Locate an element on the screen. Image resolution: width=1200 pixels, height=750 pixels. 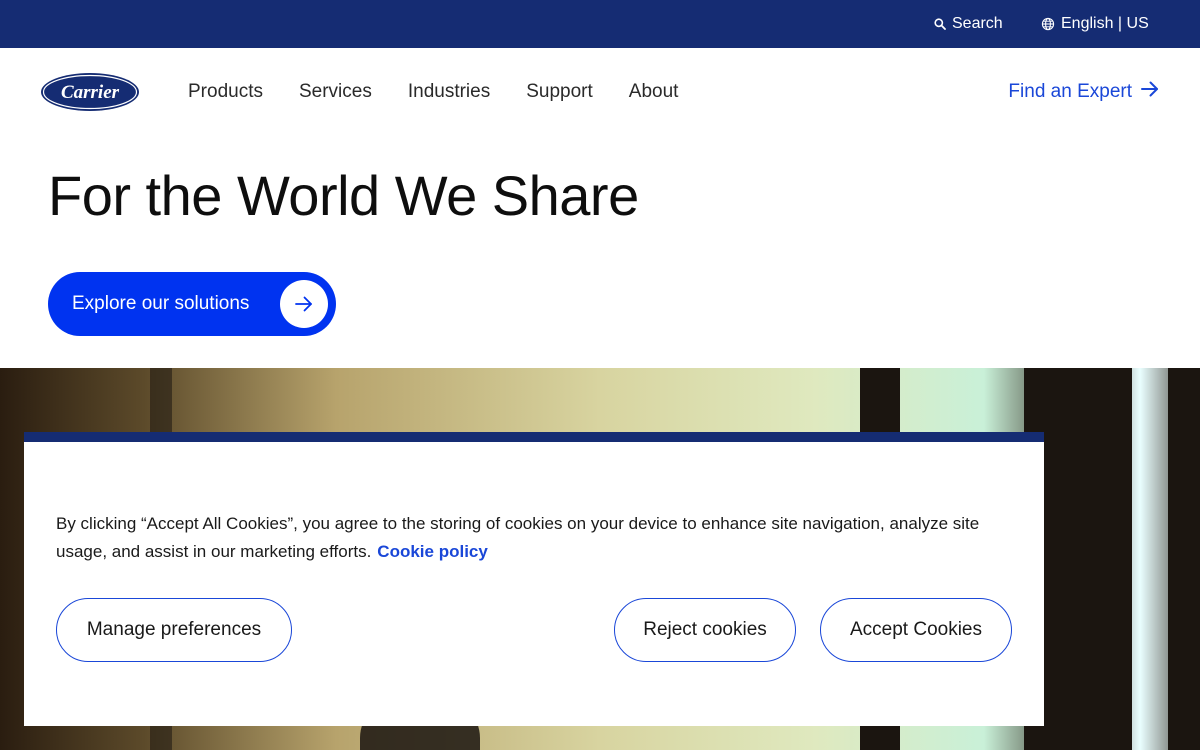
nav-item-products: Products is located at coordinates (225, 92).